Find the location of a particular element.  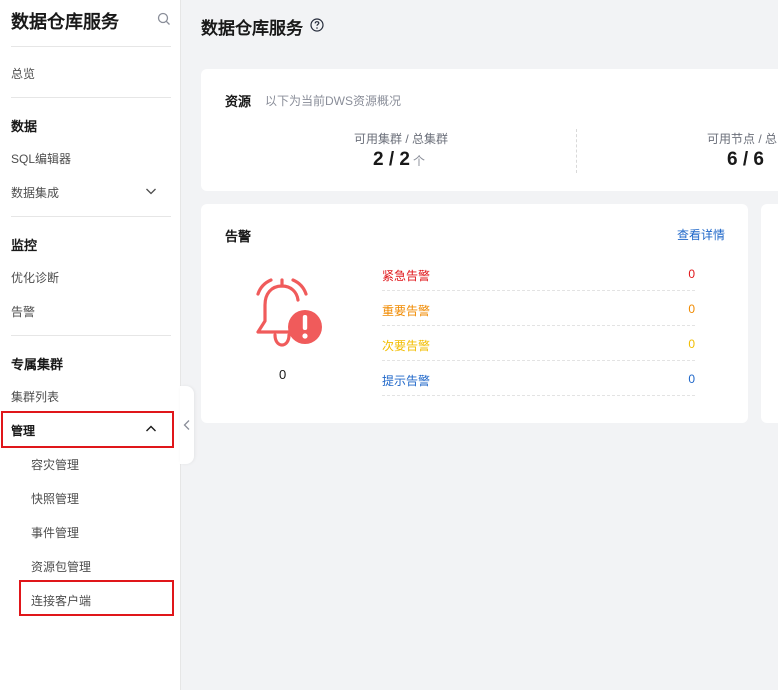

partial-card is located at coordinates (769, 313).